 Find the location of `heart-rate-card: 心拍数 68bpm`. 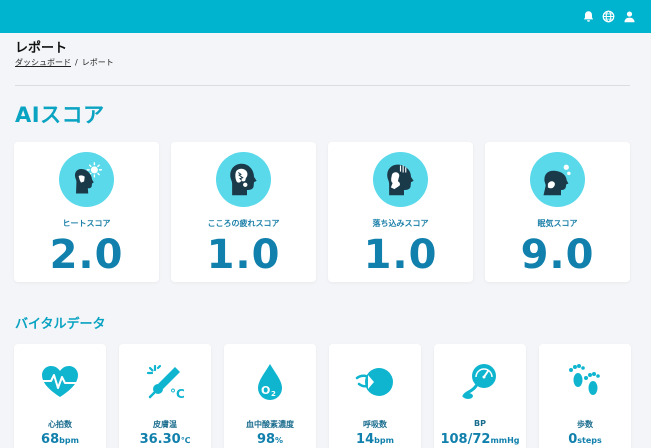

heart-rate-card: 心拍数 68bpm is located at coordinates (60, 396).